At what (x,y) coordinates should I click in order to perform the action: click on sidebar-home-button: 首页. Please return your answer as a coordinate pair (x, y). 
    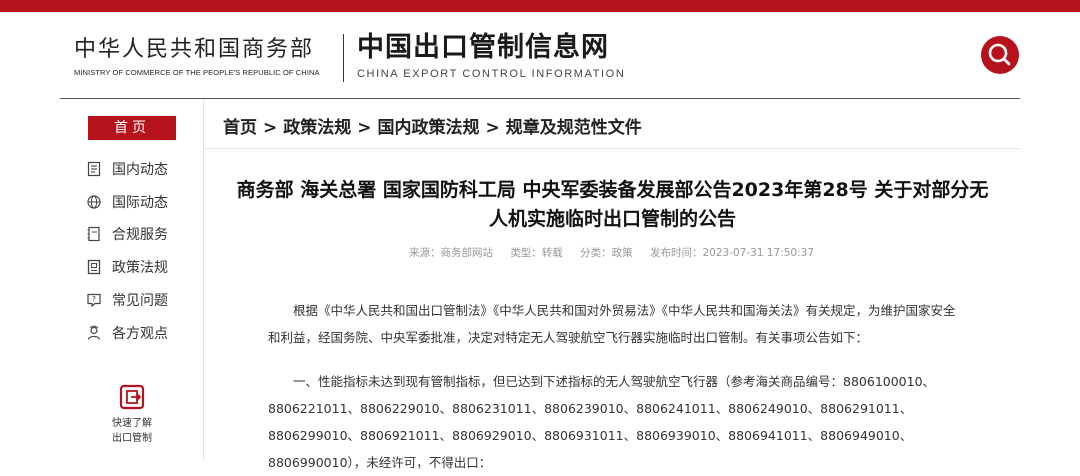
    Looking at the image, I should click on (132, 128).